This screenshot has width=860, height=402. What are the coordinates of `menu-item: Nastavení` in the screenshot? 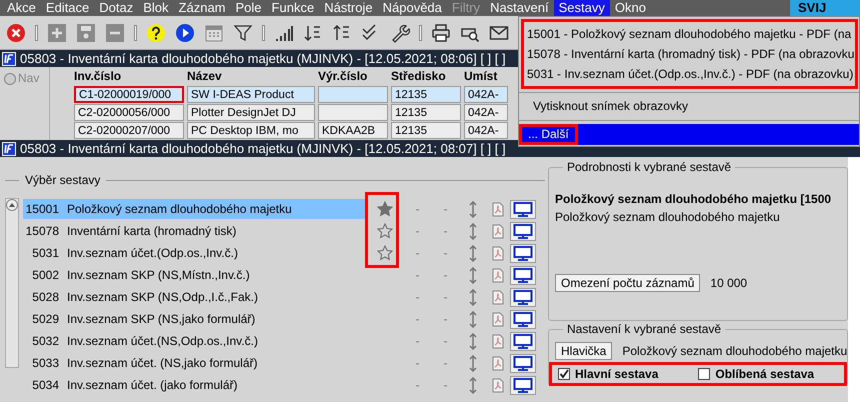 It's located at (519, 8).